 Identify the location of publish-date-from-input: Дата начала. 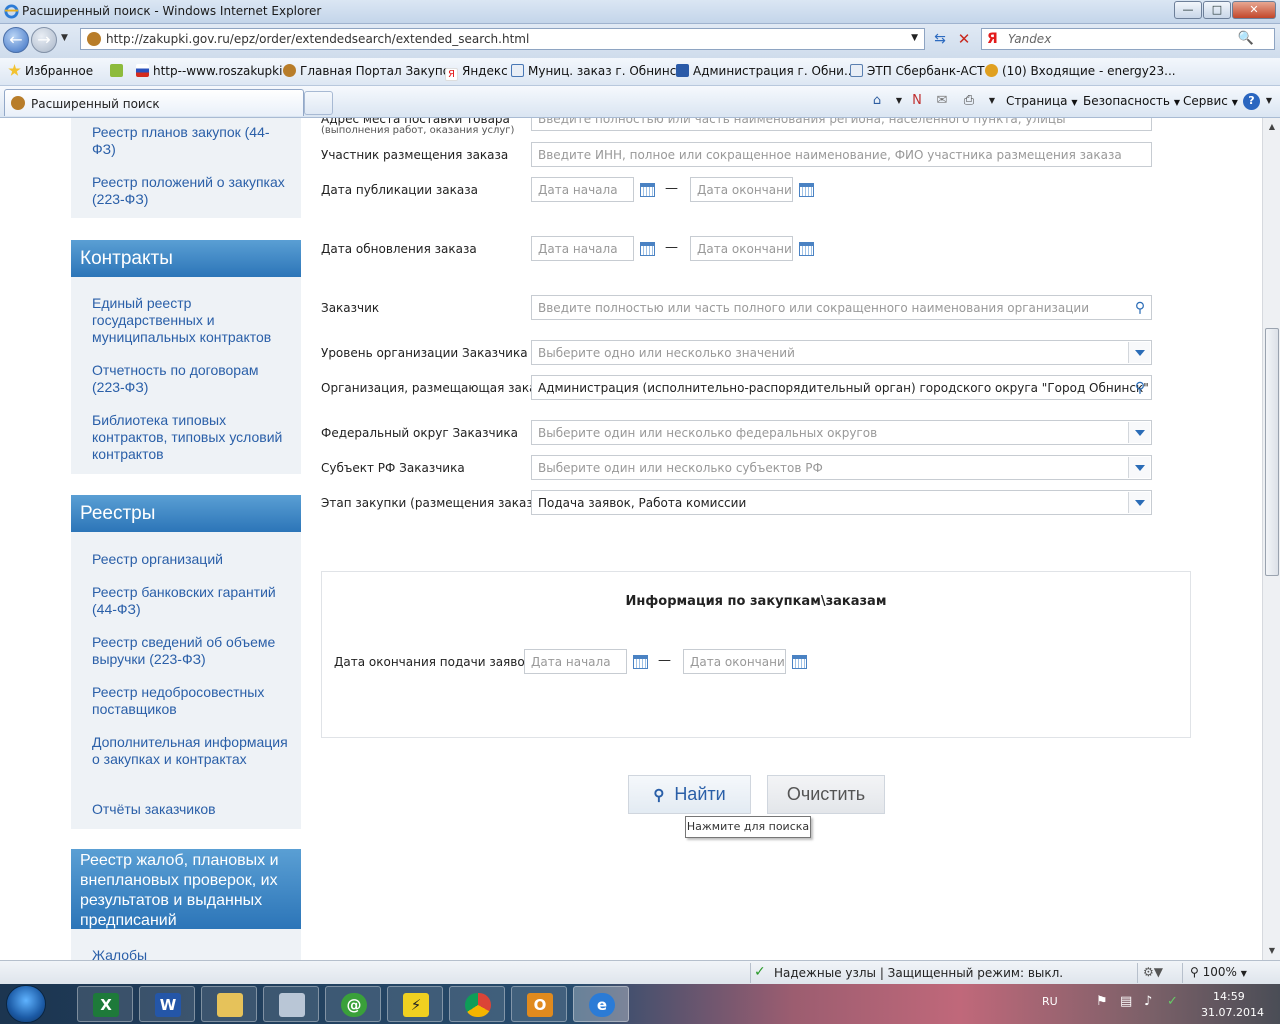
(582, 189).